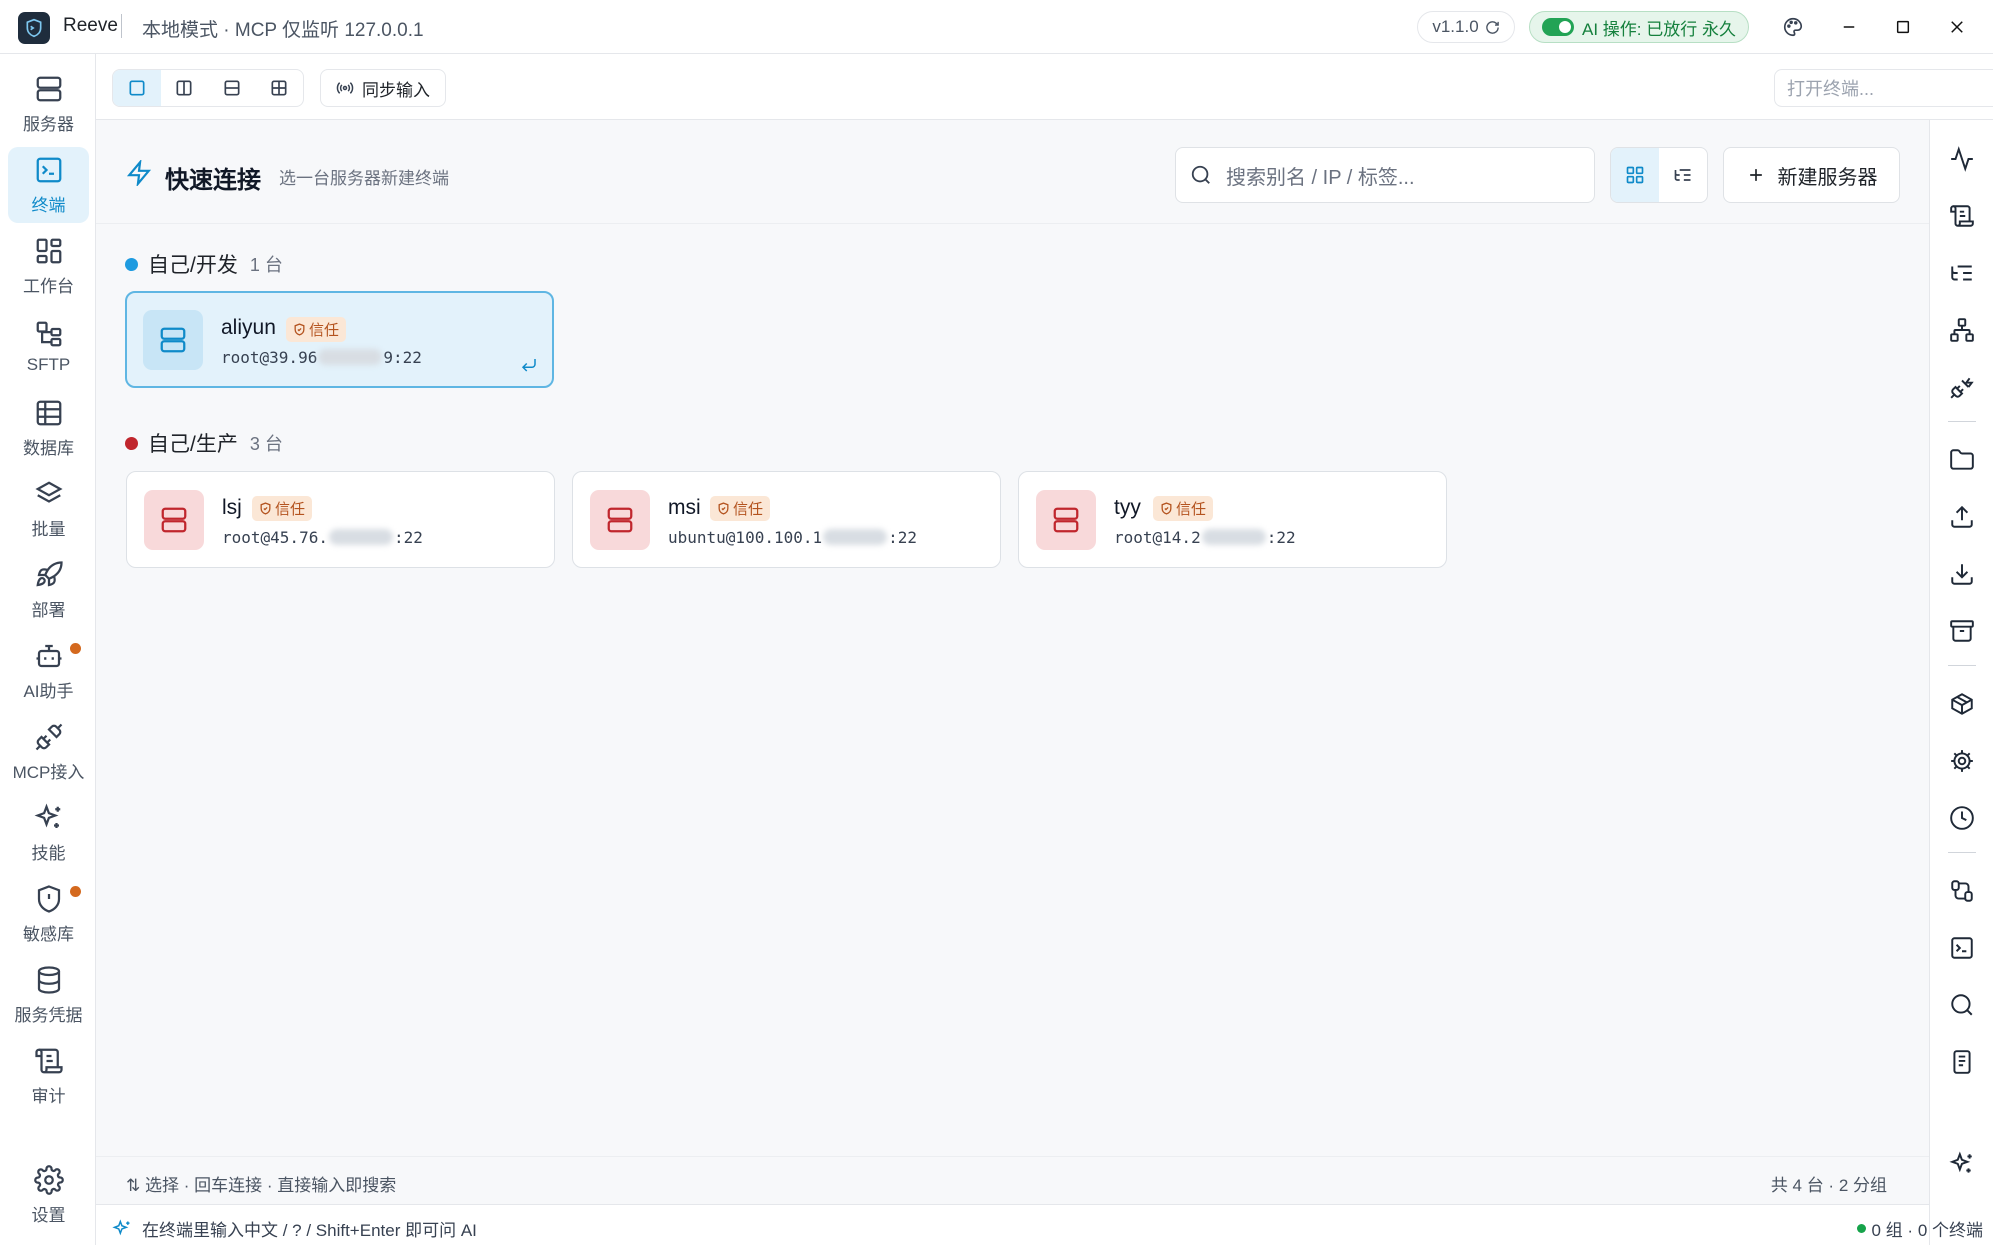 This screenshot has height=1245, width=1993. I want to click on view-mode-toggle, so click(1659, 175).